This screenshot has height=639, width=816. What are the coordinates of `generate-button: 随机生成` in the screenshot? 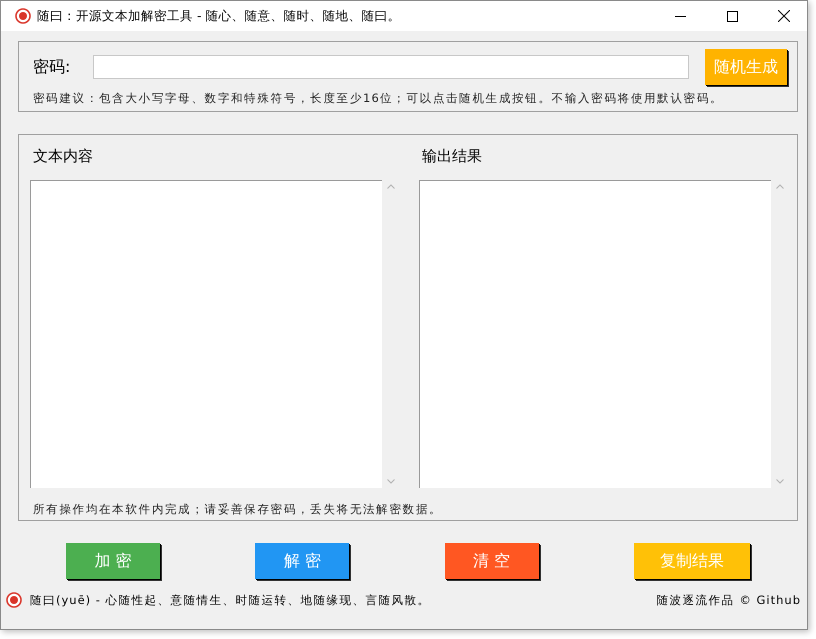 It's located at (746, 67).